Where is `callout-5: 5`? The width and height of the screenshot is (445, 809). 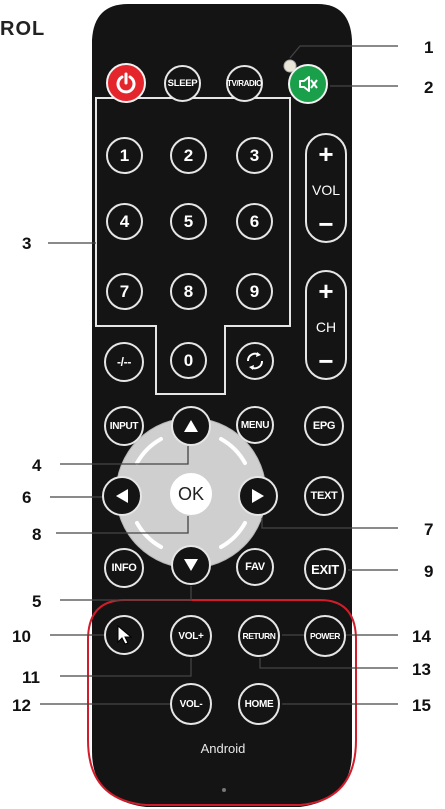 callout-5: 5 is located at coordinates (37, 601).